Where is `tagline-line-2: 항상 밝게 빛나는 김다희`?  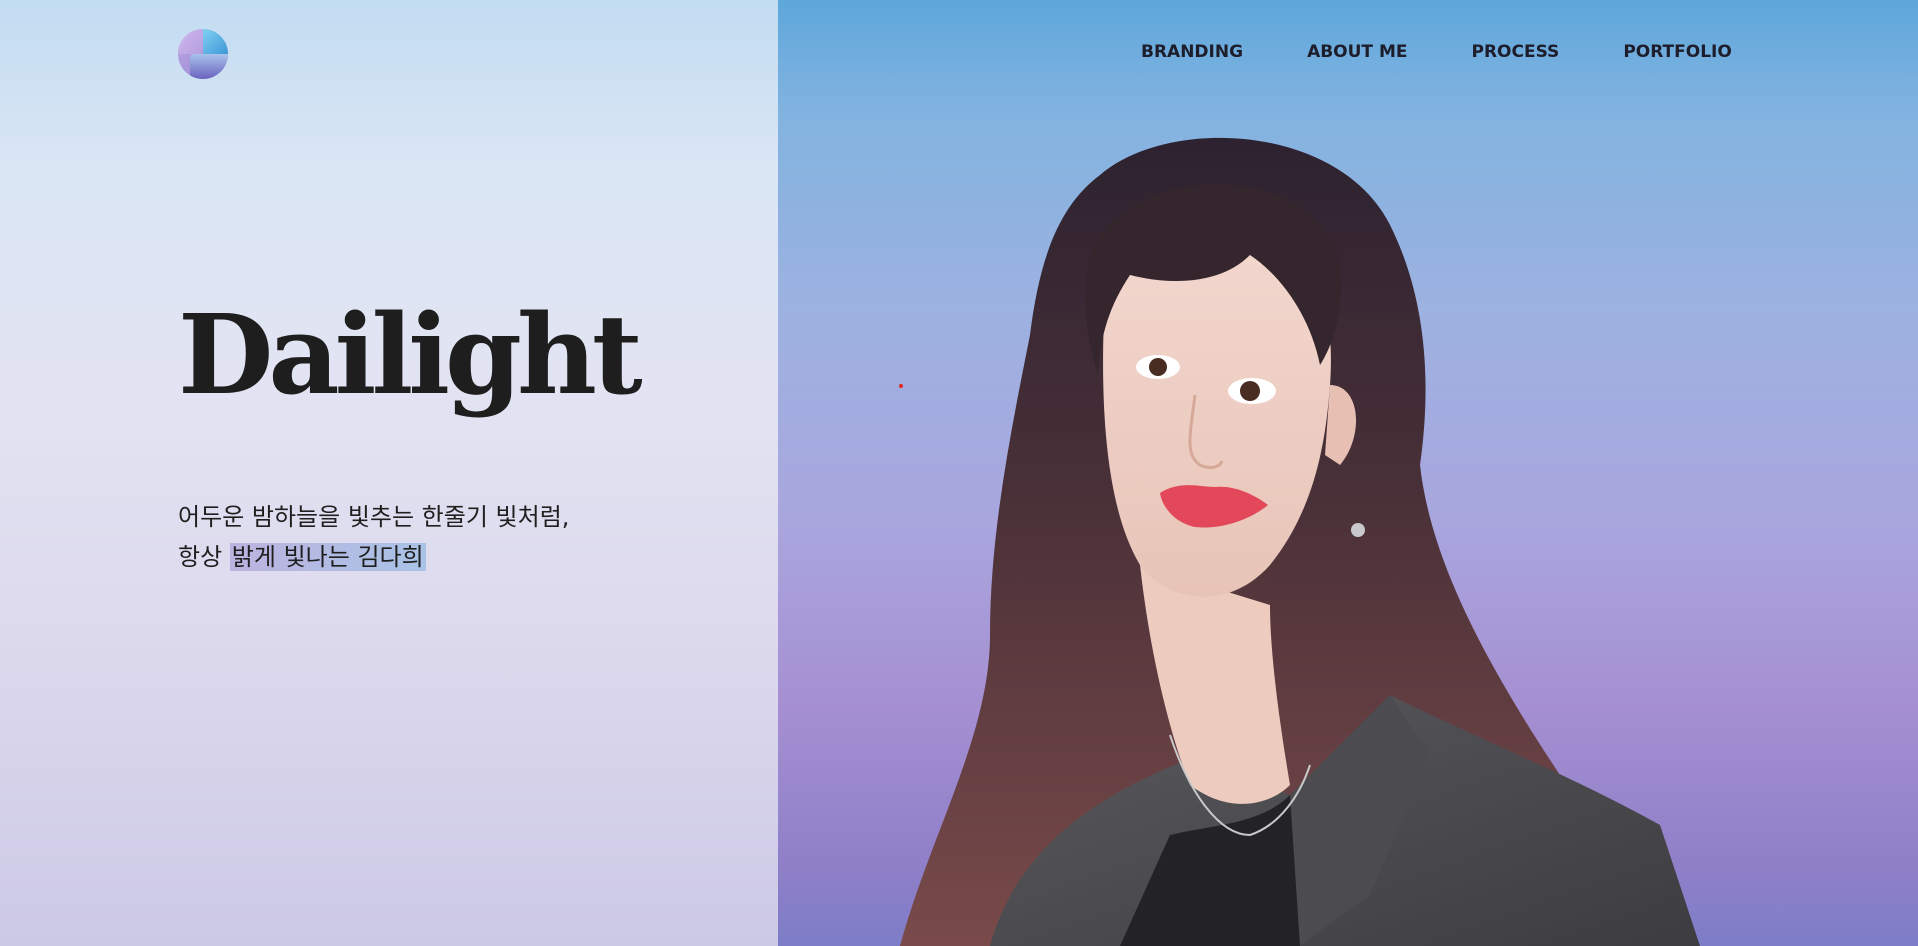
tagline-line-2: 항상 밝게 빛나는 김다희 is located at coordinates (373, 557).